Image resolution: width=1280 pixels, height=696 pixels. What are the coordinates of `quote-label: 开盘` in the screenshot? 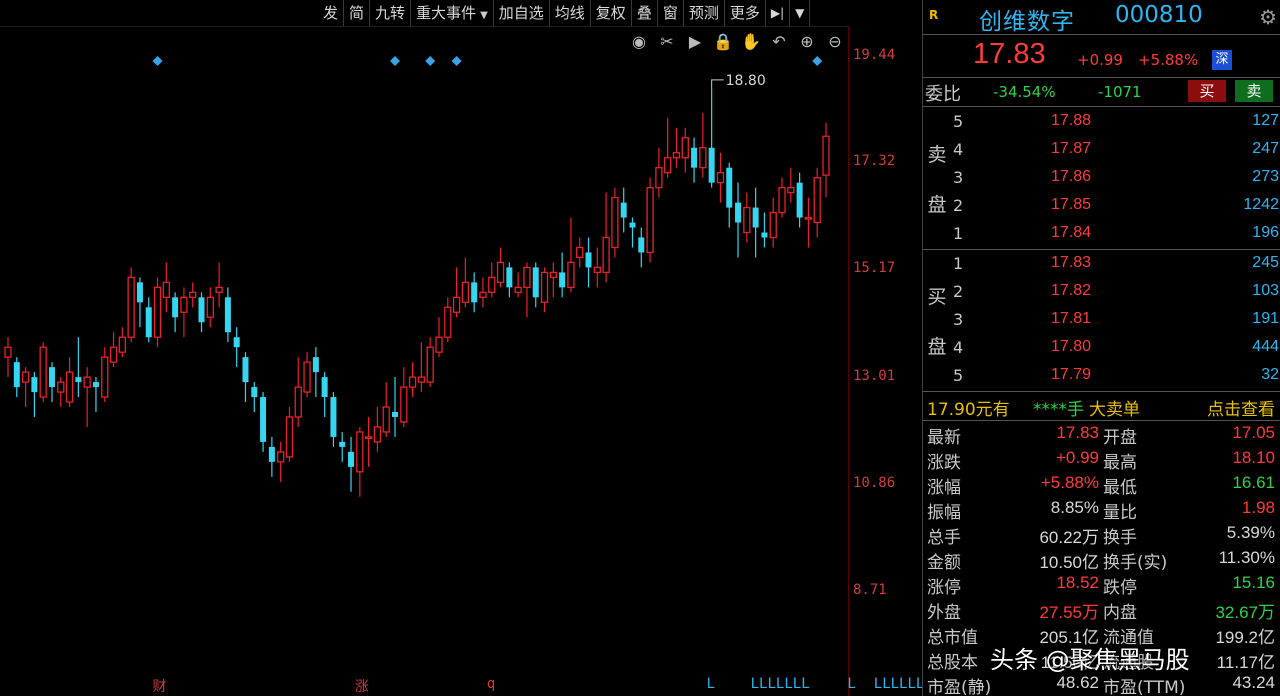 It's located at (1120, 438).